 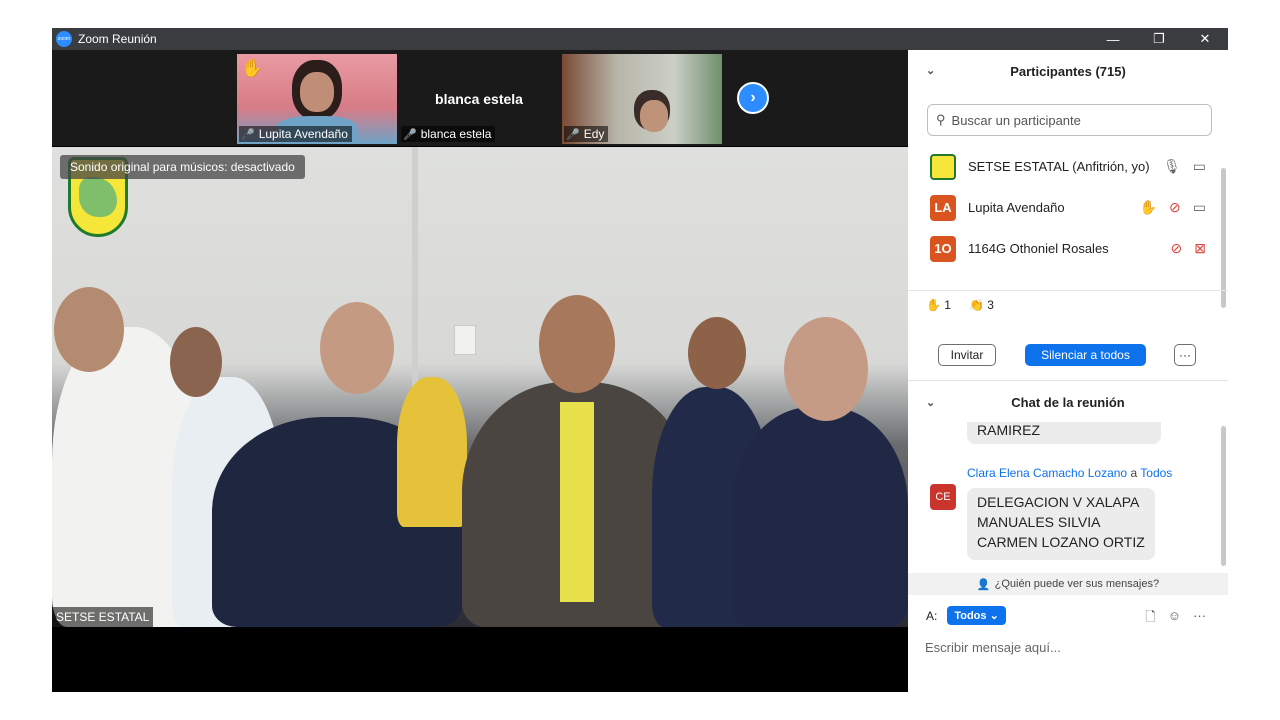 I want to click on message-line: CARMEN LOZANO ORTIZ, so click(x=1061, y=542).